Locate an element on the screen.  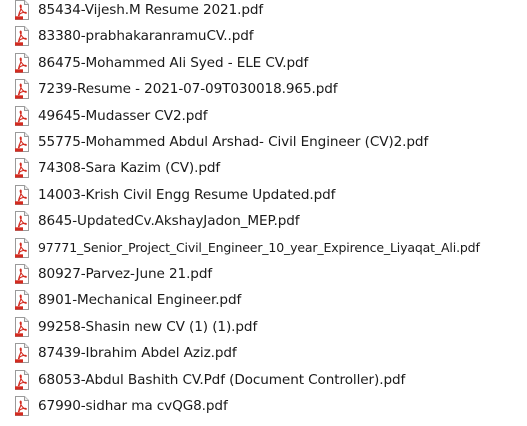
file-name: 99258-Shasin new CV (1) (1).pdf is located at coordinates (147, 328).